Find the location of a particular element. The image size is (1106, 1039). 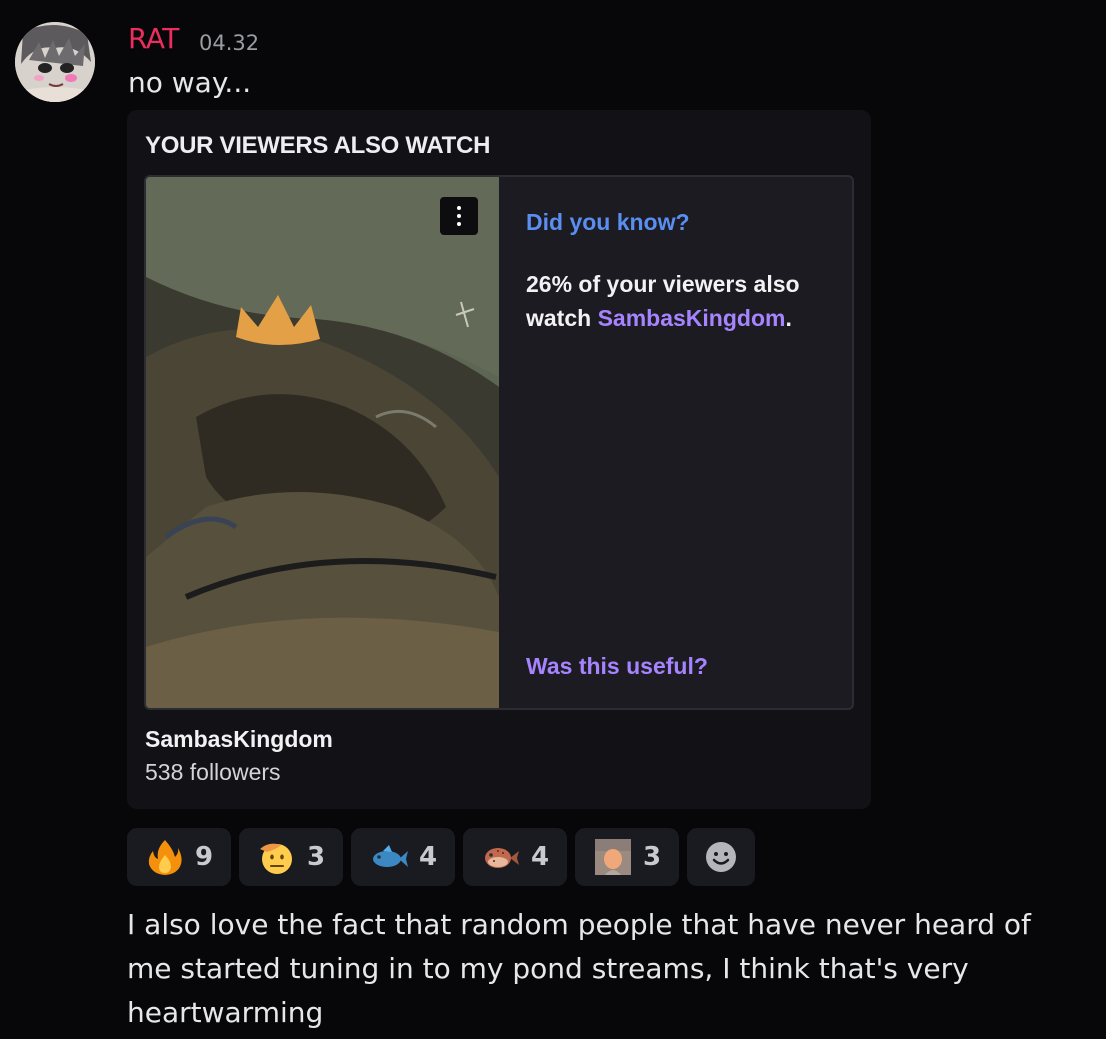

reaction-fish: 4 is located at coordinates (403, 857).